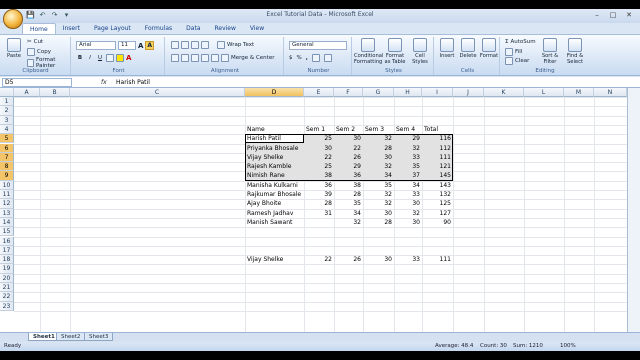 The image size is (640, 360). What do you see at coordinates (597, 15) in the screenshot?
I see `minimize-button: –` at bounding box center [597, 15].